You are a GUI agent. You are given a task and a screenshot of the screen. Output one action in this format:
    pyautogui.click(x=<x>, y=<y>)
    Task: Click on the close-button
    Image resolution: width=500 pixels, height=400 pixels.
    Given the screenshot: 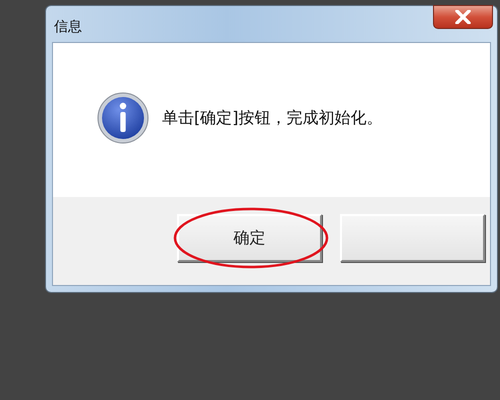 What is the action you would take?
    pyautogui.click(x=463, y=17)
    